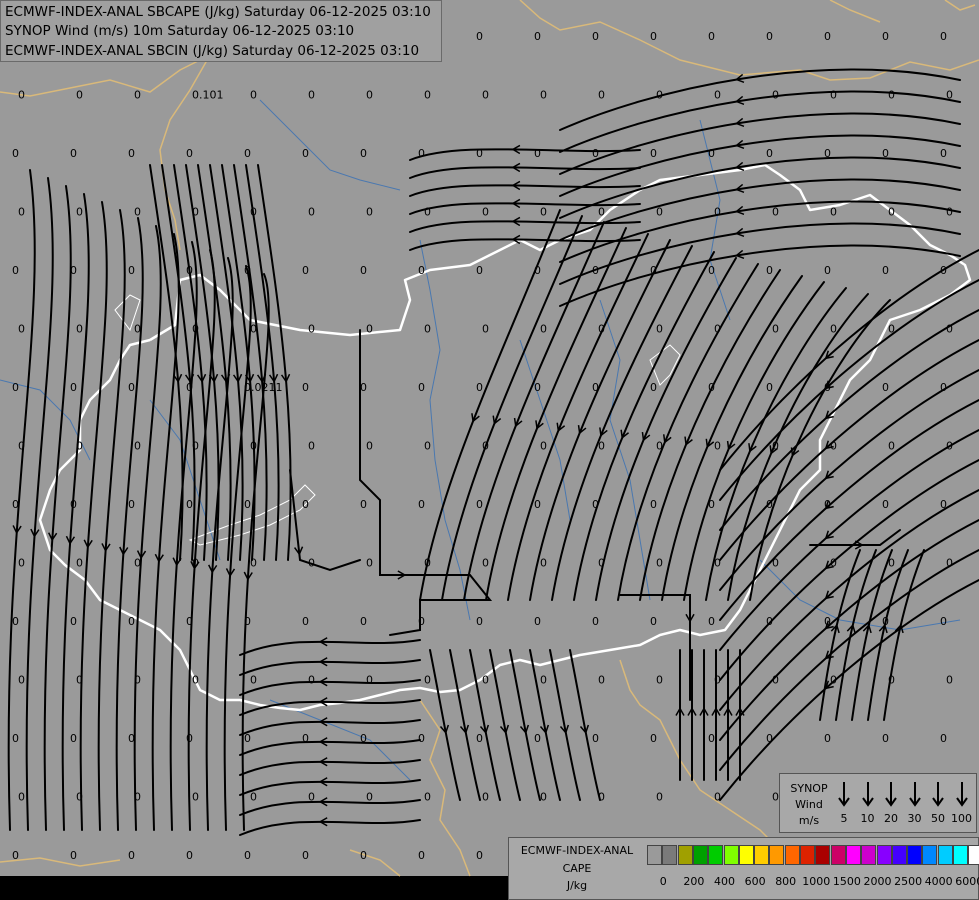 Image resolution: width=979 pixels, height=900 pixels. Describe the element at coordinates (809, 788) in the screenshot. I see `wind-legend-title: SYNOP` at that location.